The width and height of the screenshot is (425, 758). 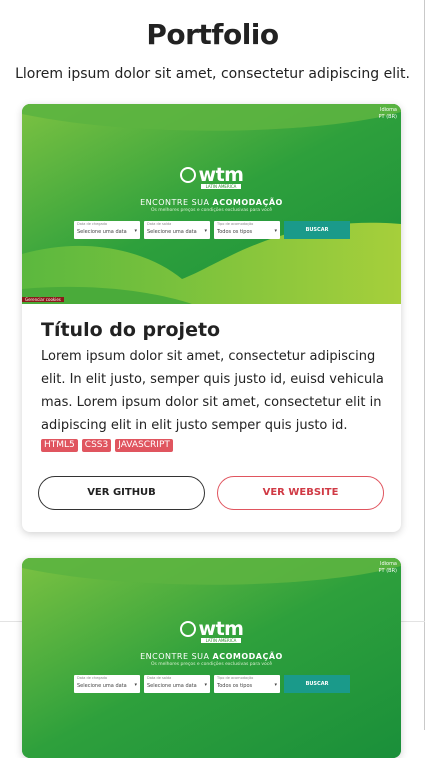 What do you see at coordinates (96, 445) in the screenshot?
I see `tag-css3: CSS3` at bounding box center [96, 445].